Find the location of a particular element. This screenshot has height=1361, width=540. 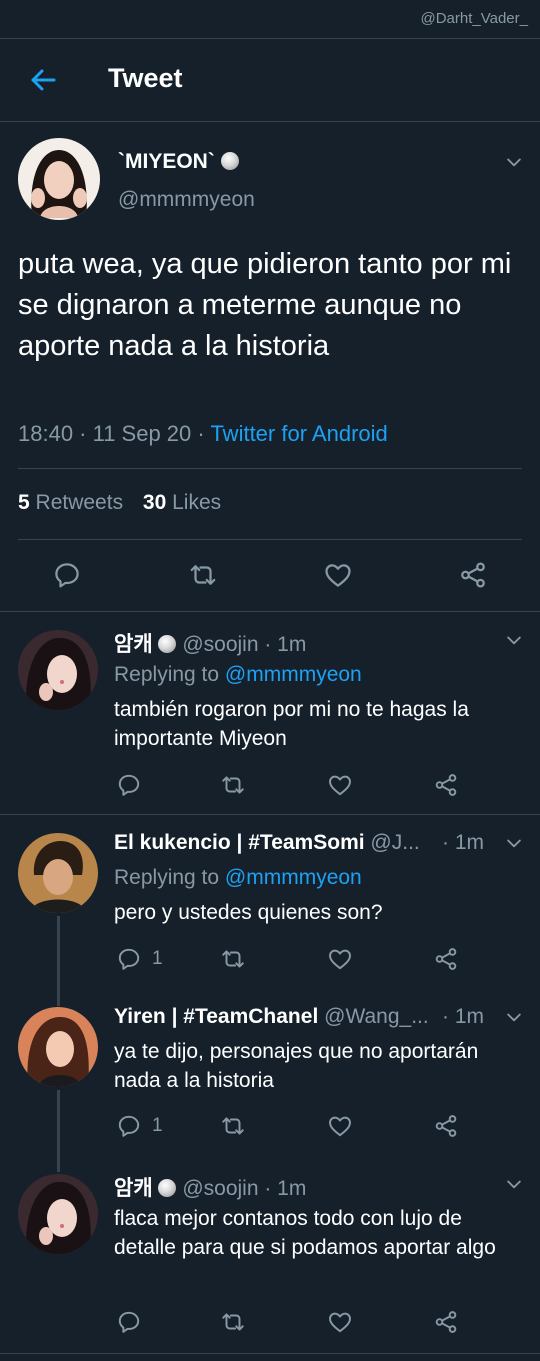

arrow-left-icon is located at coordinates (43, 80).